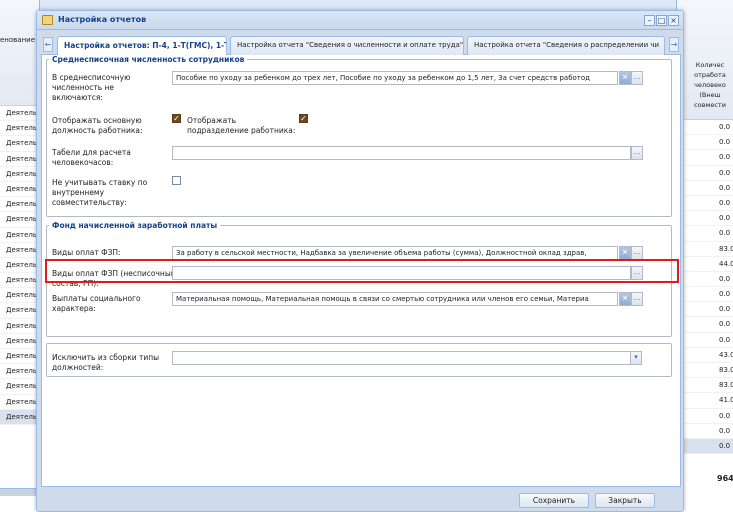 Image resolution: width=733 pixels, height=512 pixels. What do you see at coordinates (96, 303) in the screenshot?
I see `social-label: Выплаты социального характера:` at bounding box center [96, 303].